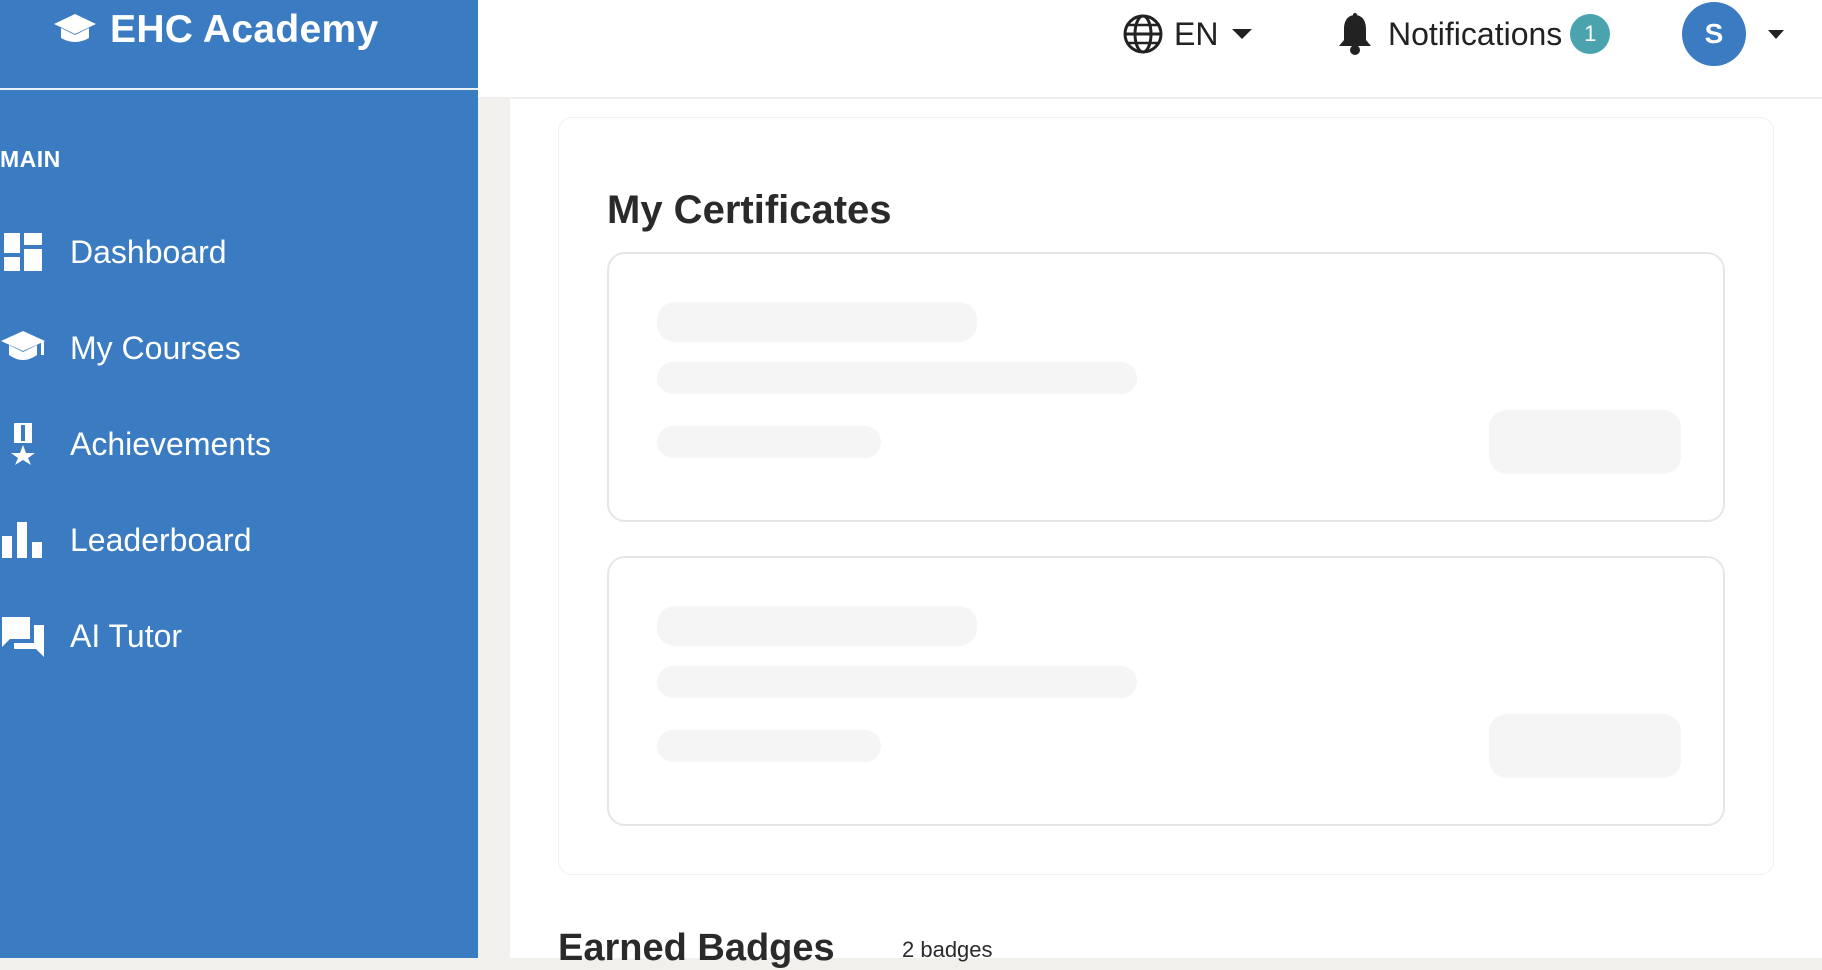 The width and height of the screenshot is (1822, 970). I want to click on notifications-label: Notifications, so click(1475, 34).